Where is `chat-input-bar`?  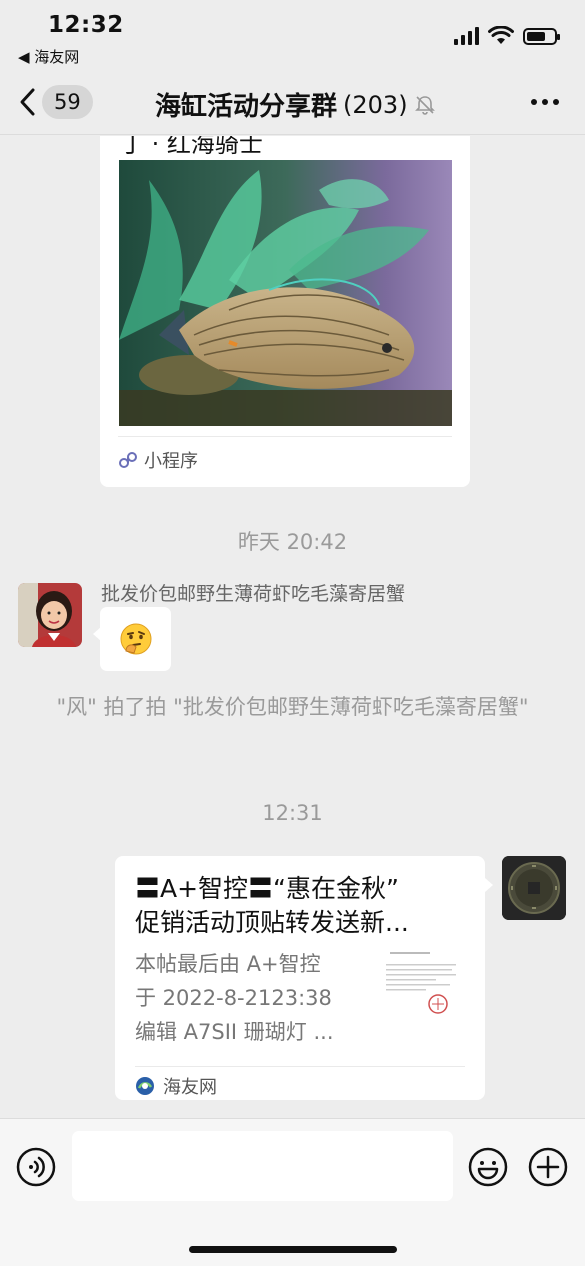
chat-input-bar is located at coordinates (292, 1192).